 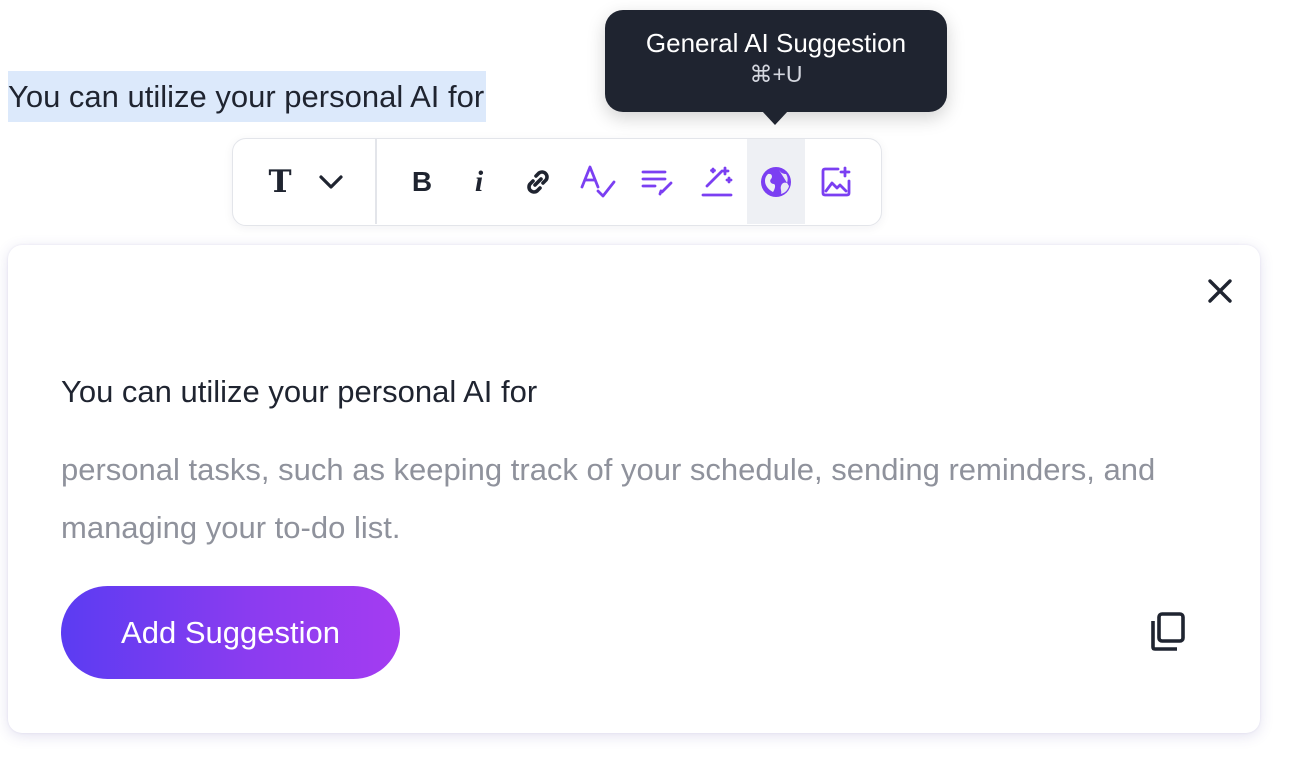 I want to click on rewrite-icon, so click(x=657, y=182).